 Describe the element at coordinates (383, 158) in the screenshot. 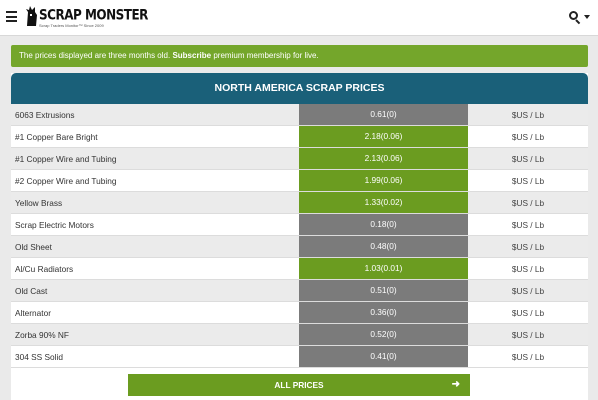

I see `price-value: 2.13(0.06)` at that location.